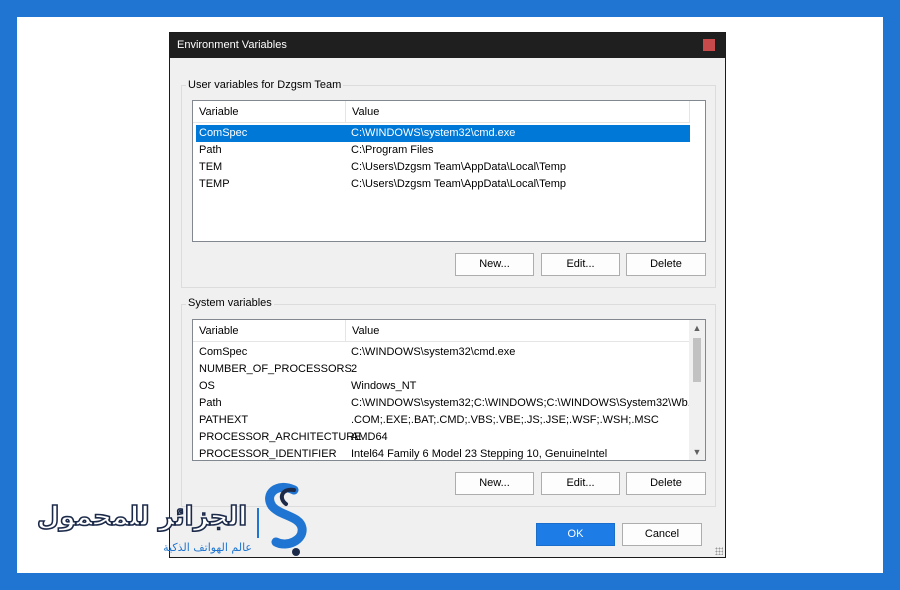 The image size is (900, 590). I want to click on variable-value: C:\Program Files, so click(392, 150).